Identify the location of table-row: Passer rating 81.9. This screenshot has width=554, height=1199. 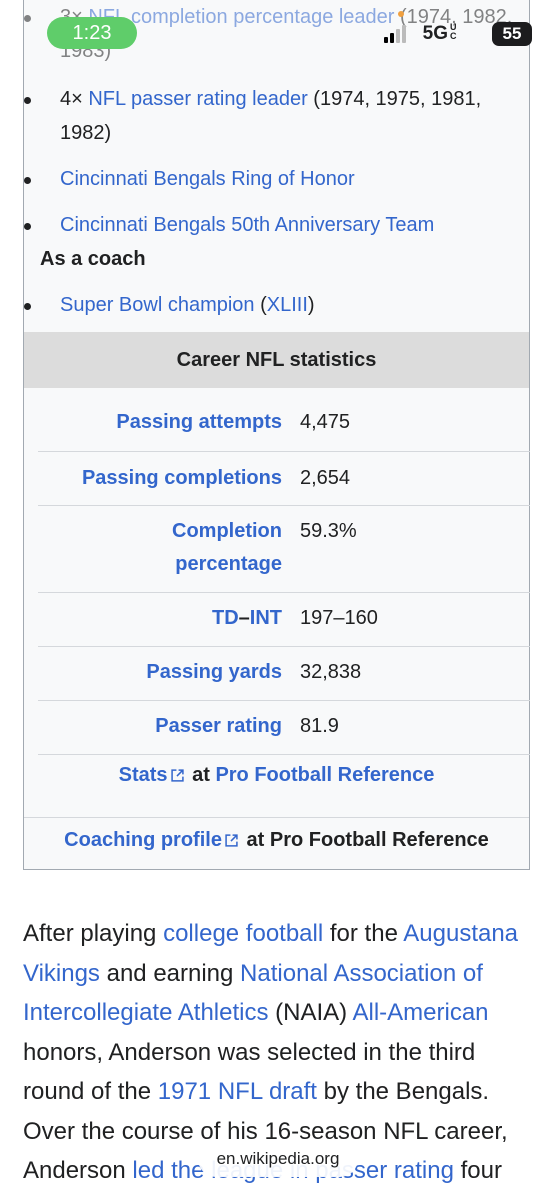
(284, 726).